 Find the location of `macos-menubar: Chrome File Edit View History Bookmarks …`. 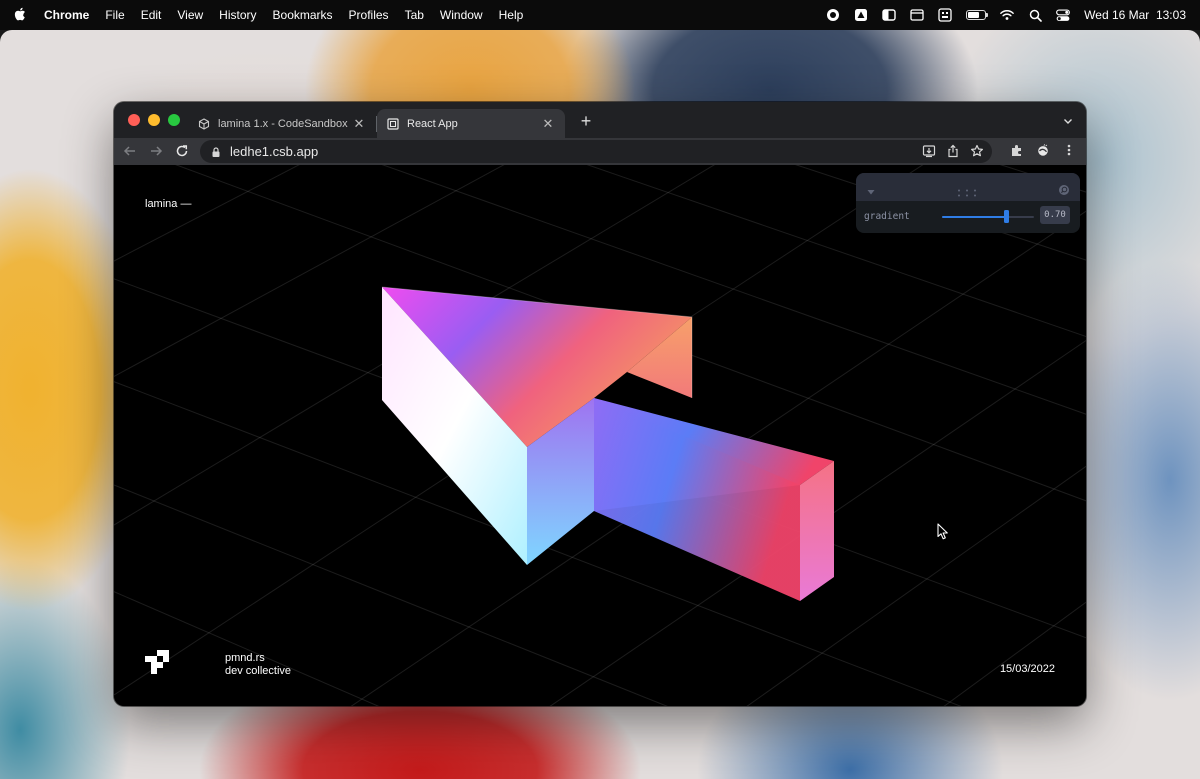

macos-menubar: Chrome File Edit View History Bookmarks … is located at coordinates (600, 15).